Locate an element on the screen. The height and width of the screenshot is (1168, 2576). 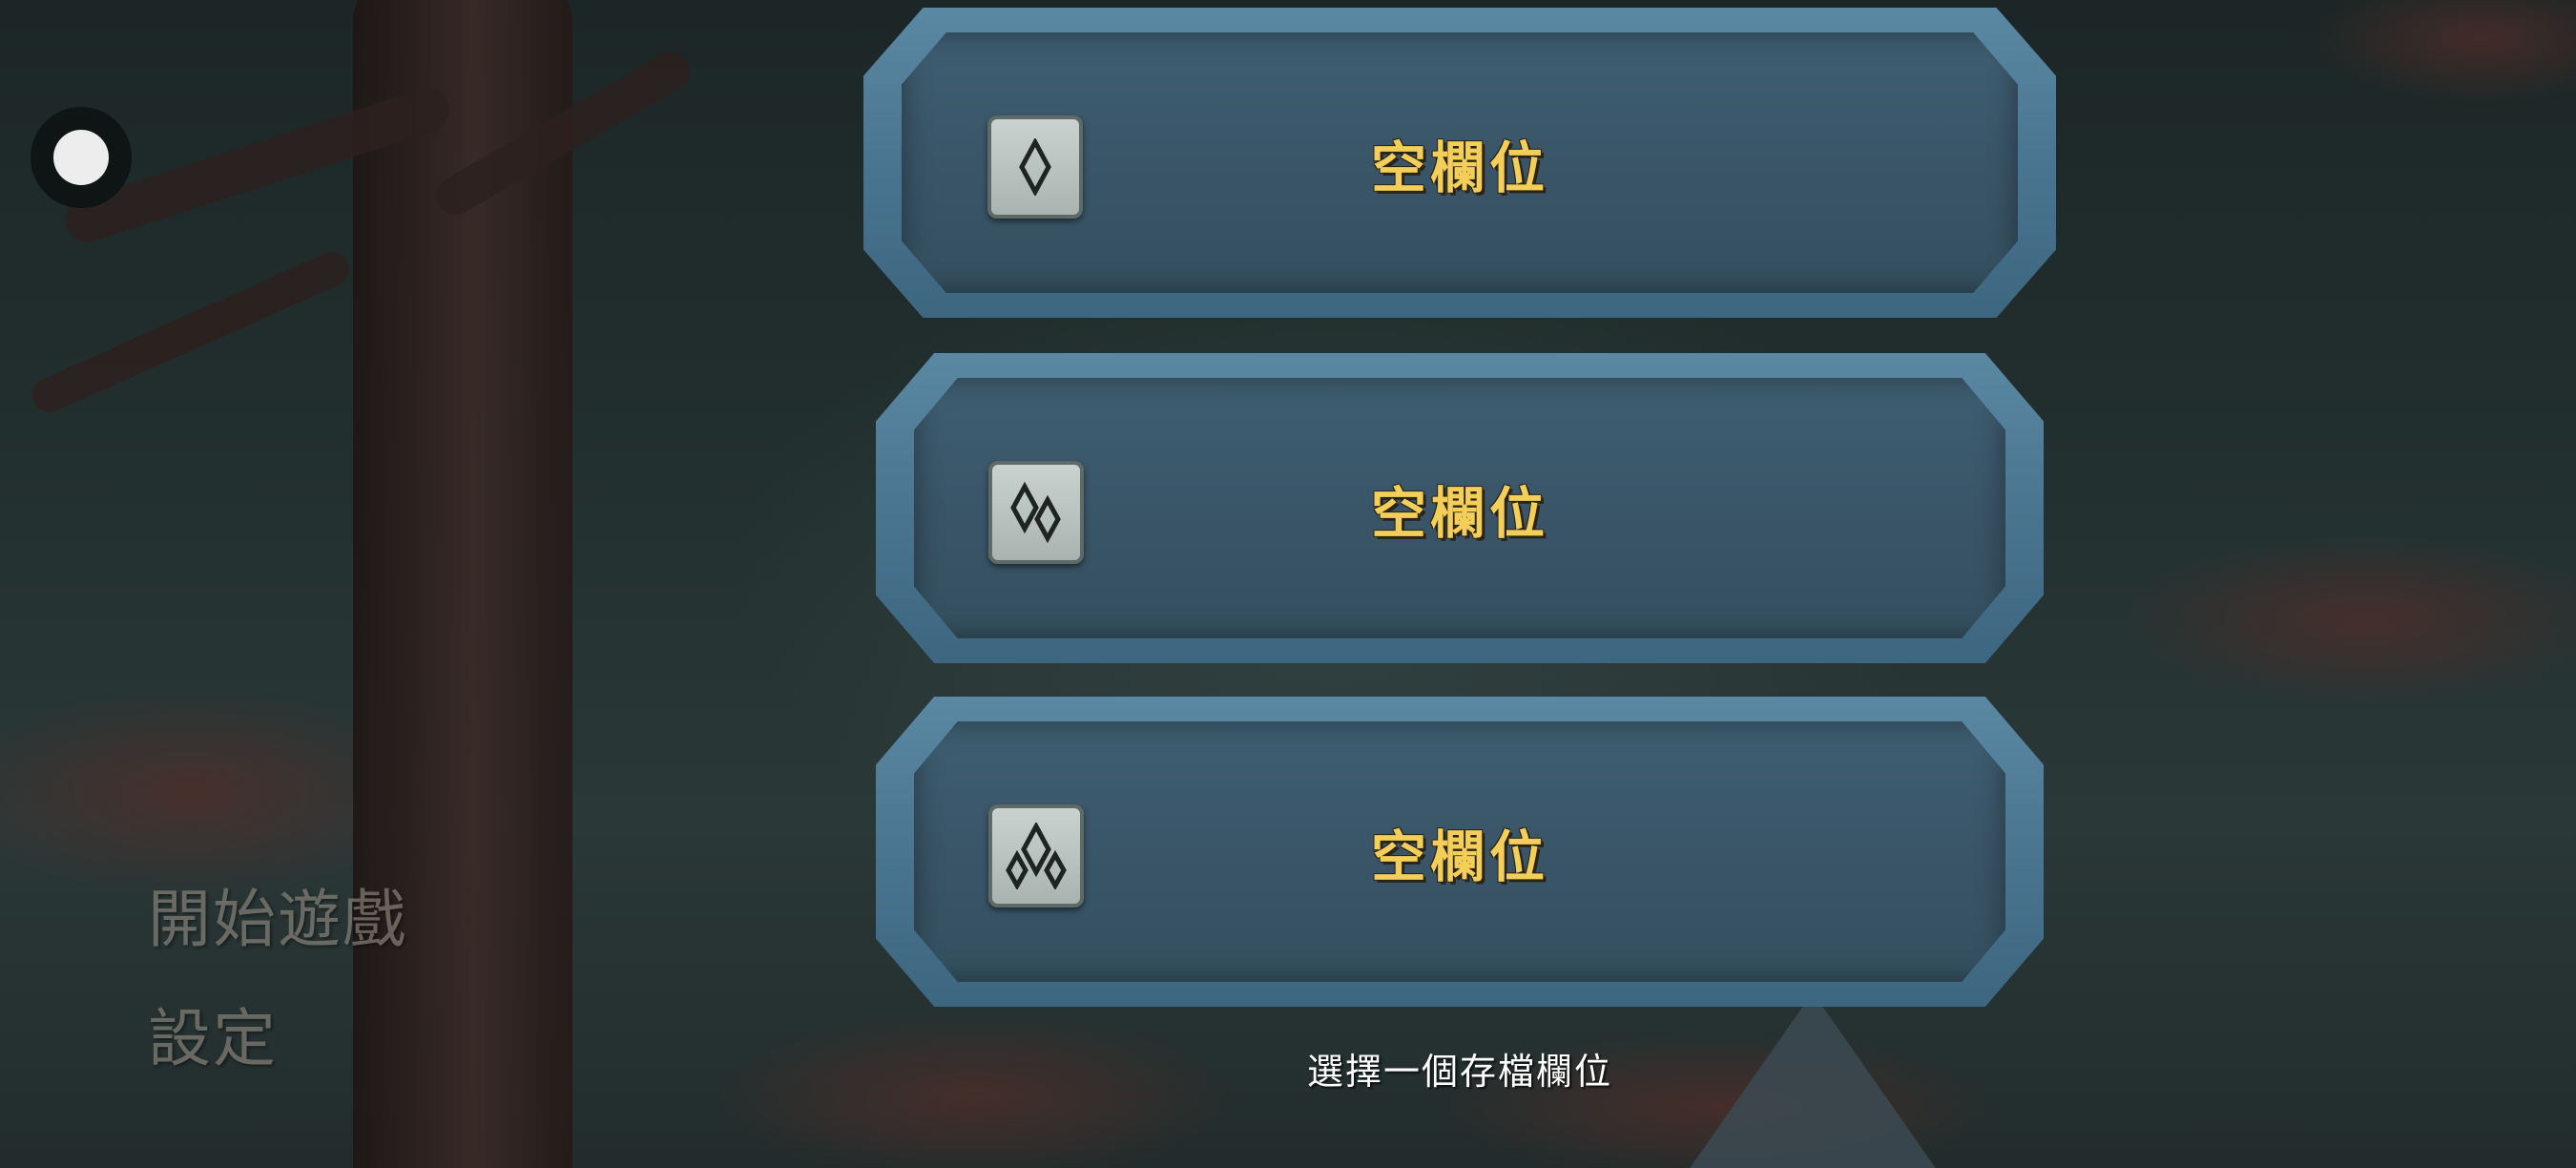
save-slot-1: 空欄位 is located at coordinates (1459, 163).